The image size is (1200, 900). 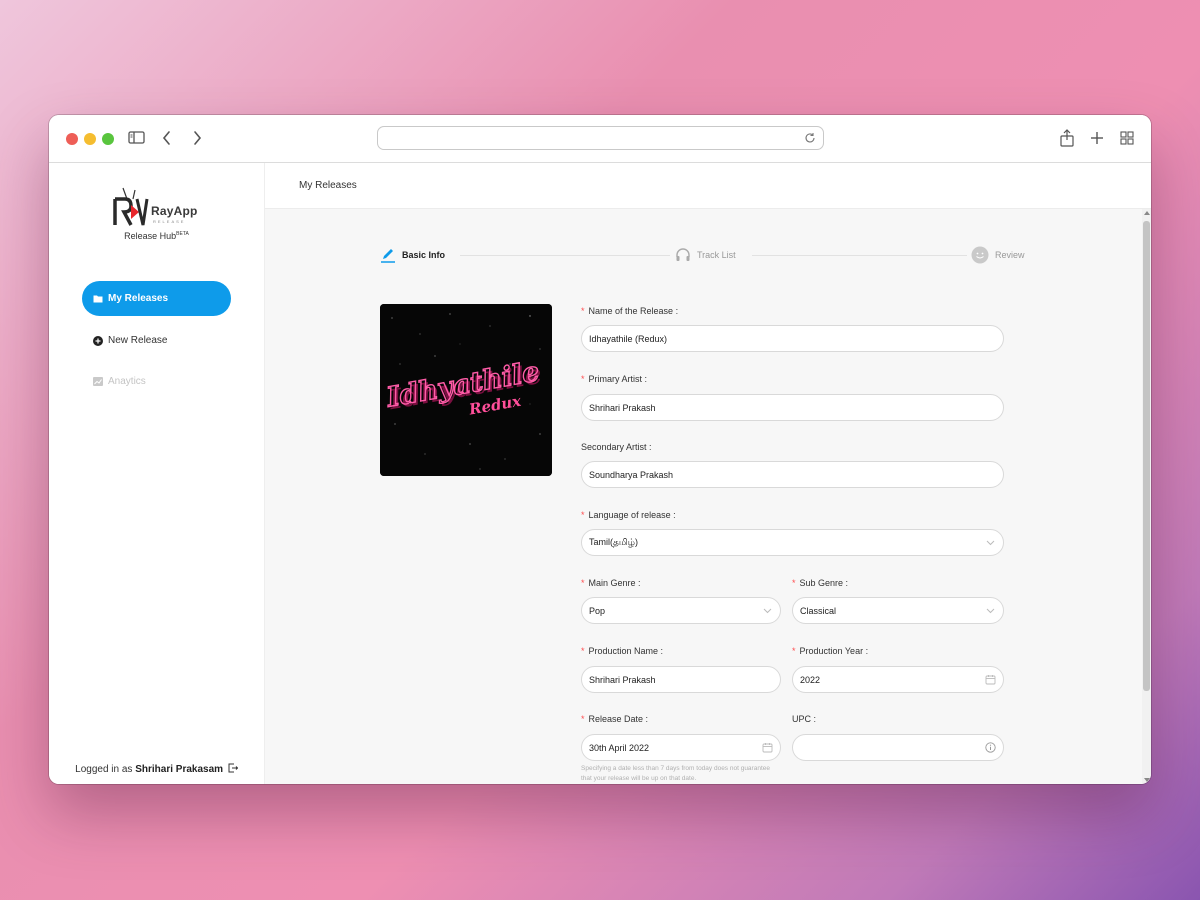 I want to click on release-name-label-text: Name of the Release :, so click(x=633, y=311).